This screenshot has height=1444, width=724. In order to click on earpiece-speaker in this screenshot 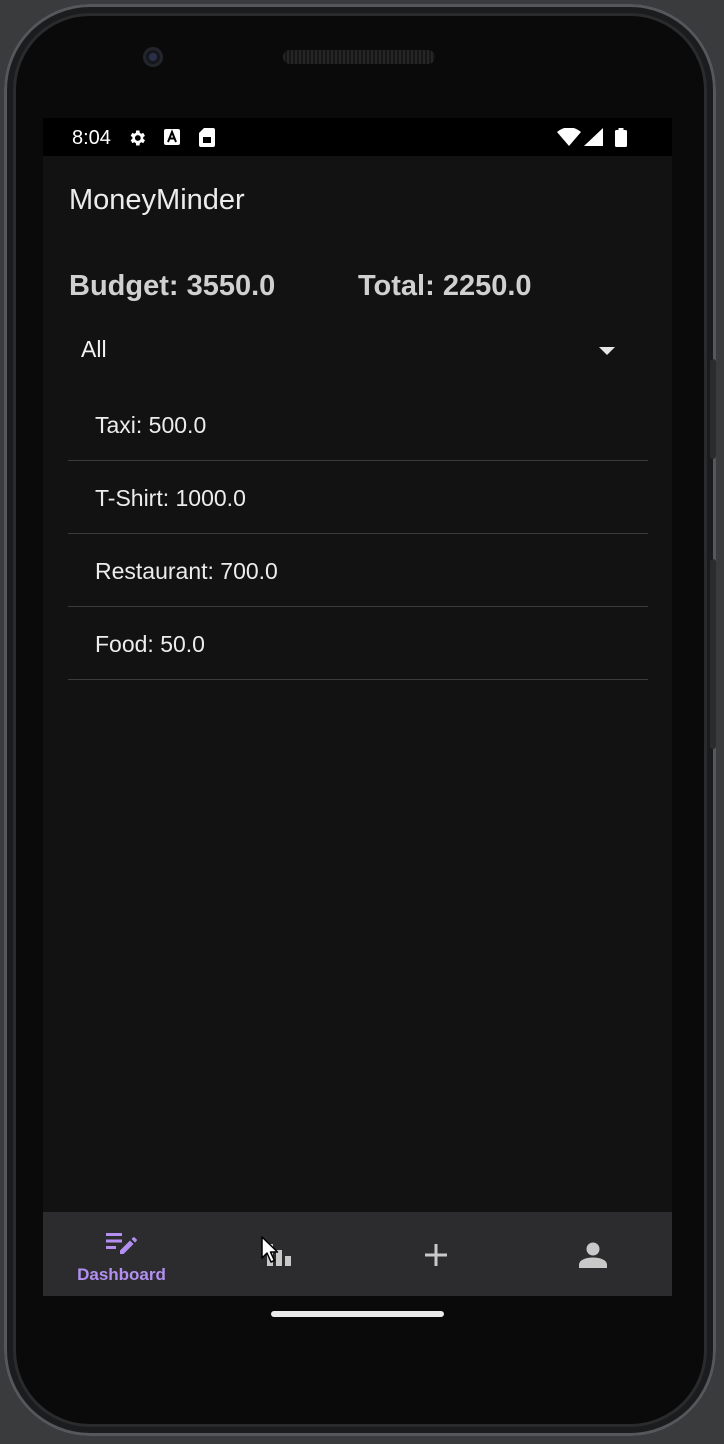, I will do `click(359, 57)`.